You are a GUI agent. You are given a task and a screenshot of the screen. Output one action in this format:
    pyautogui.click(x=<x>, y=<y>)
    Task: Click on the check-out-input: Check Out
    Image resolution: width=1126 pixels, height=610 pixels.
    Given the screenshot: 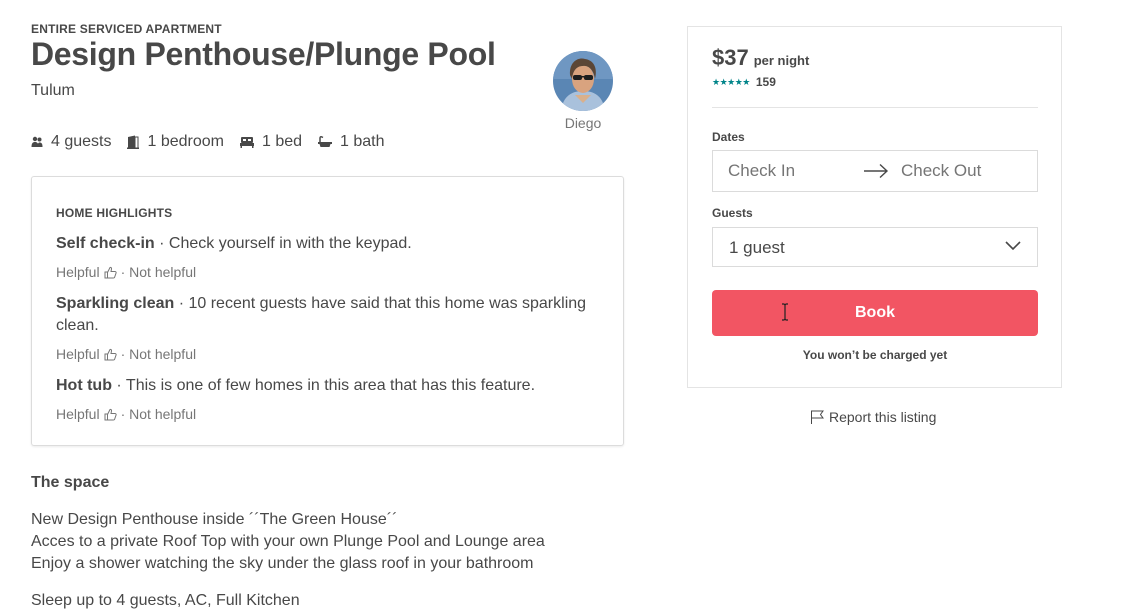 What is the action you would take?
    pyautogui.click(x=941, y=171)
    